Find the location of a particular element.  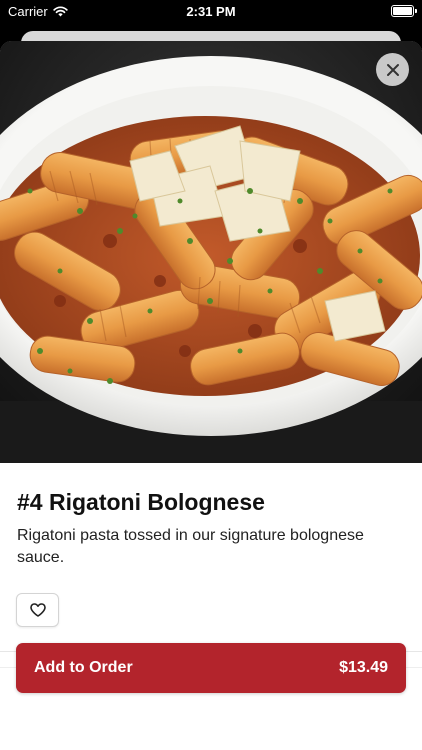

add-to-order-button: Add to Order $13.49 is located at coordinates (211, 668).